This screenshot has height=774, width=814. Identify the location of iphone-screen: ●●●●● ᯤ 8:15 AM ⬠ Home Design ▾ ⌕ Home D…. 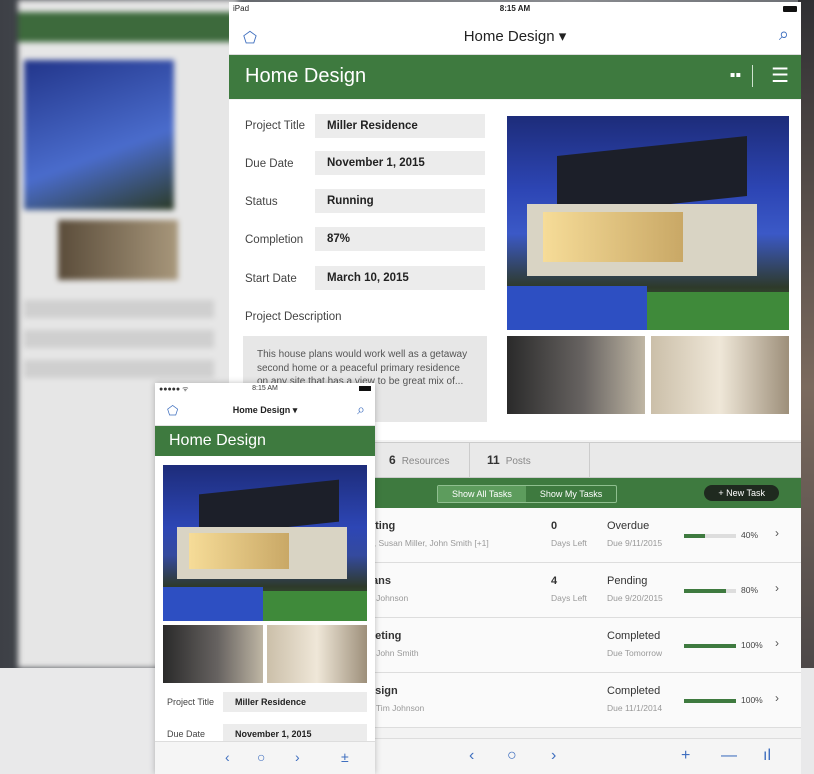
(265, 578).